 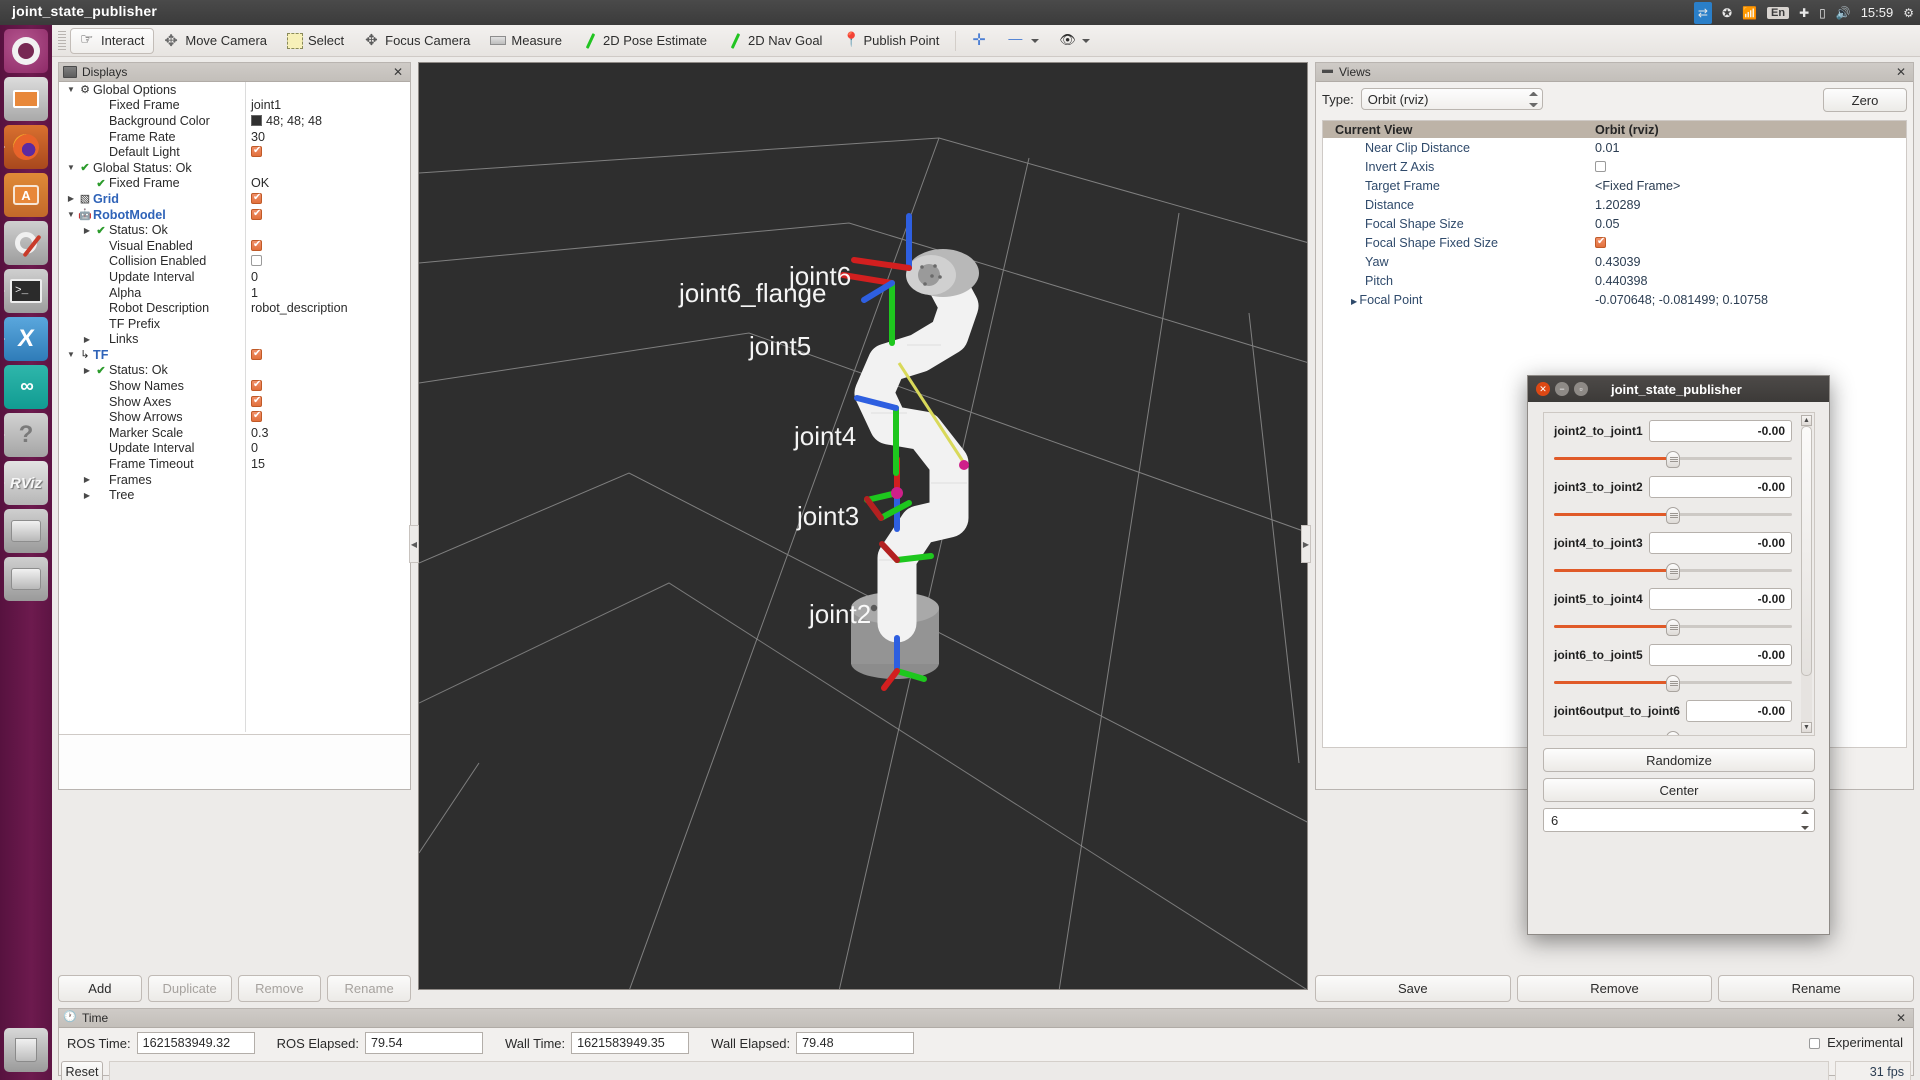 What do you see at coordinates (286, 121) in the screenshot?
I see `displays-row-value: 48; 48; 48` at bounding box center [286, 121].